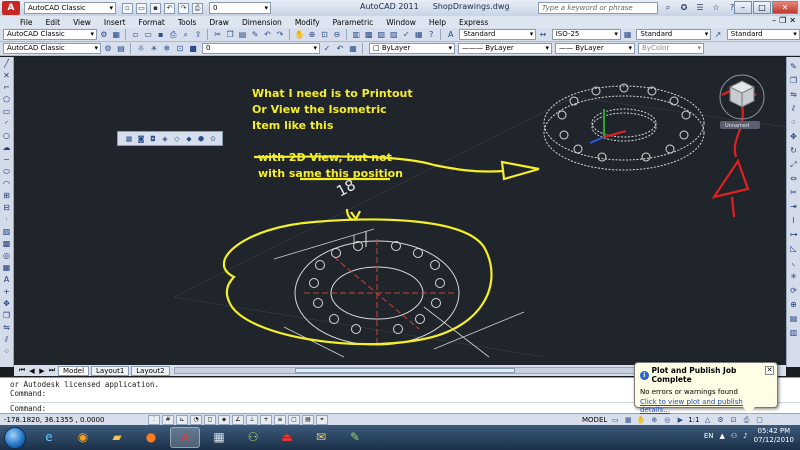 This screenshot has width=800, height=450. Describe the element at coordinates (252, 419) in the screenshot. I see `ducs-toggle: ⊥` at that location.